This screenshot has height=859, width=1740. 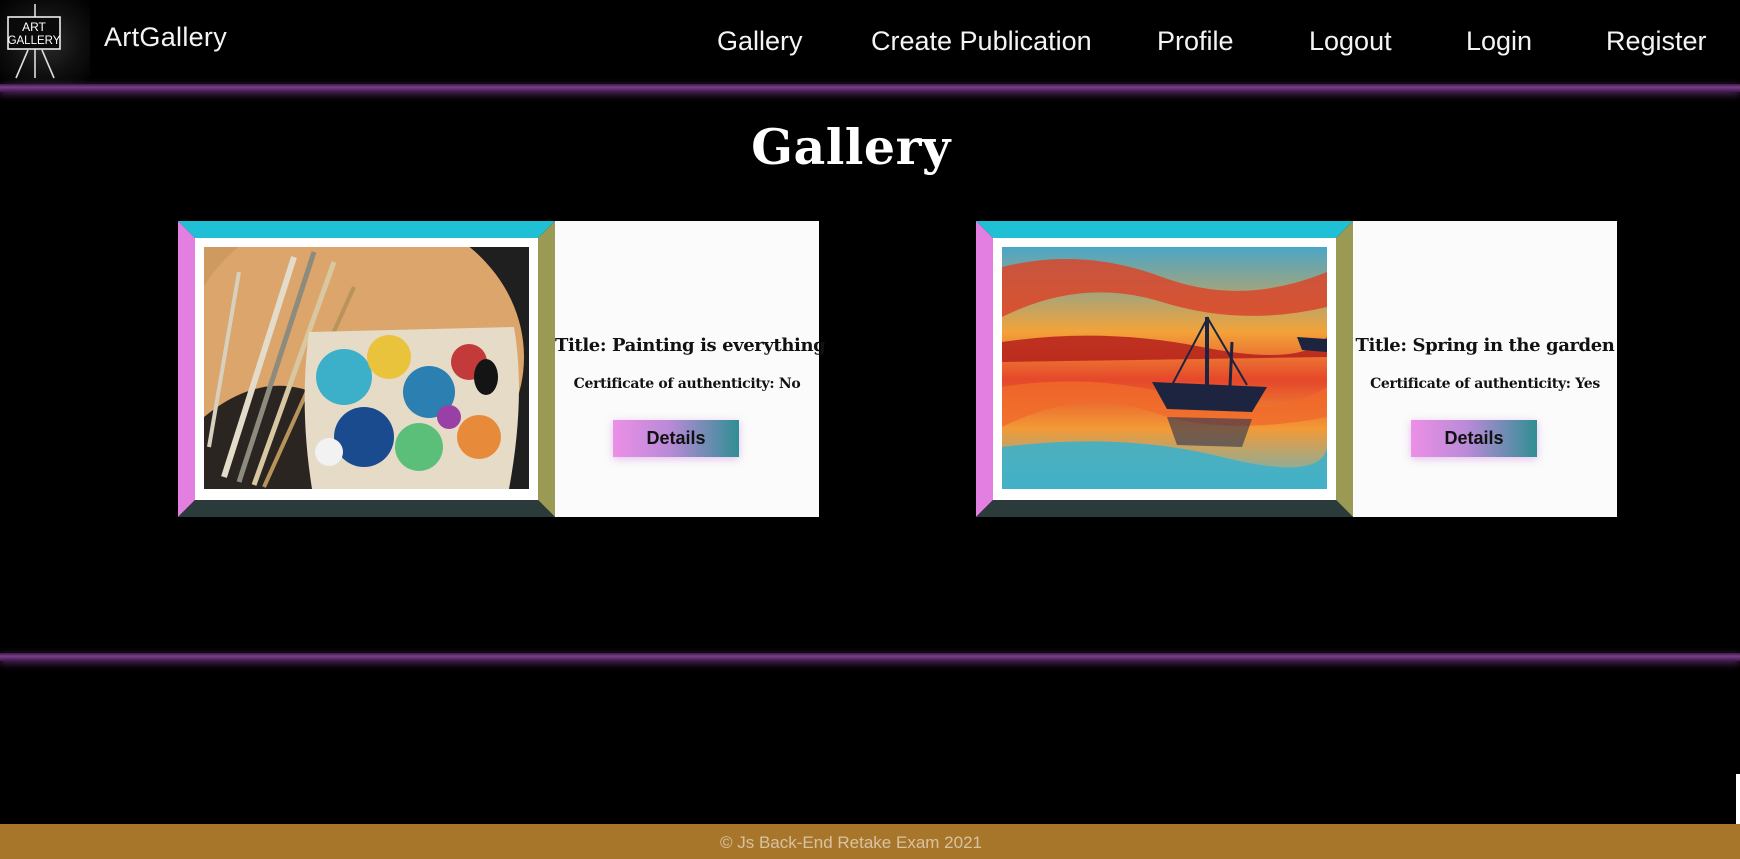 I want to click on nav-gallery: Gallery, so click(x=760, y=41).